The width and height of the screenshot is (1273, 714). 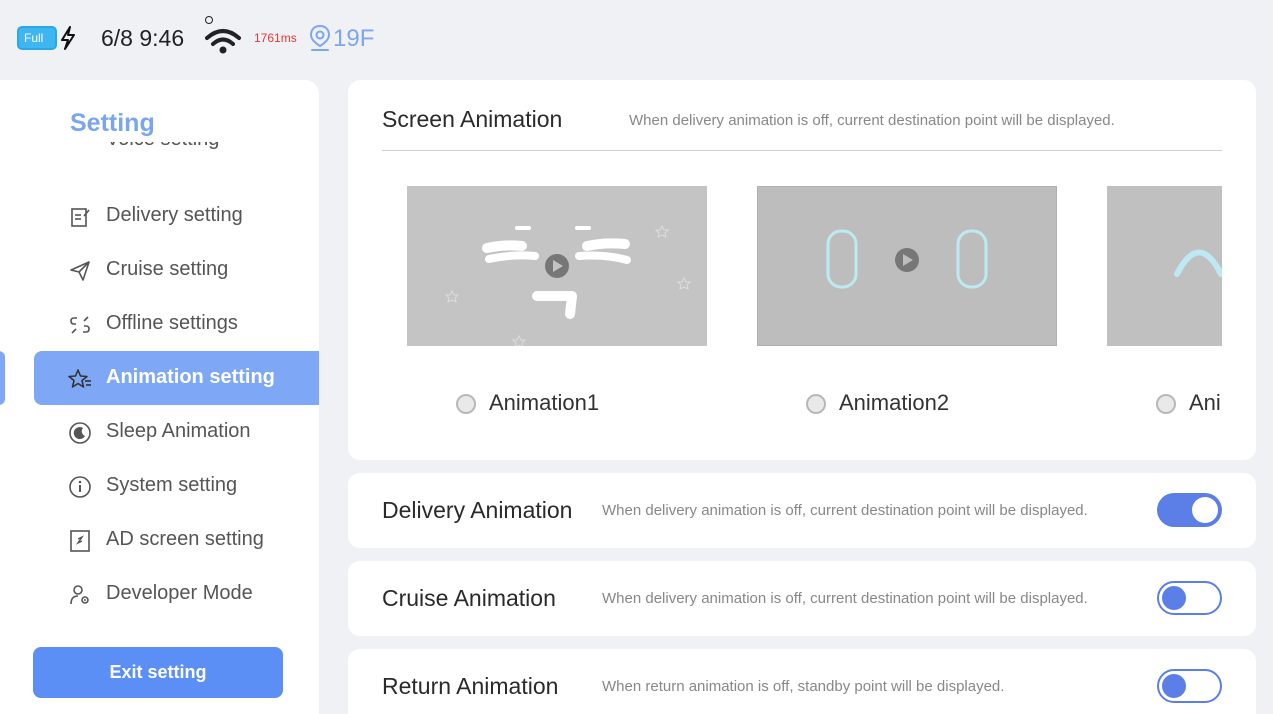 I want to click on wifi-icon, so click(x=223, y=35).